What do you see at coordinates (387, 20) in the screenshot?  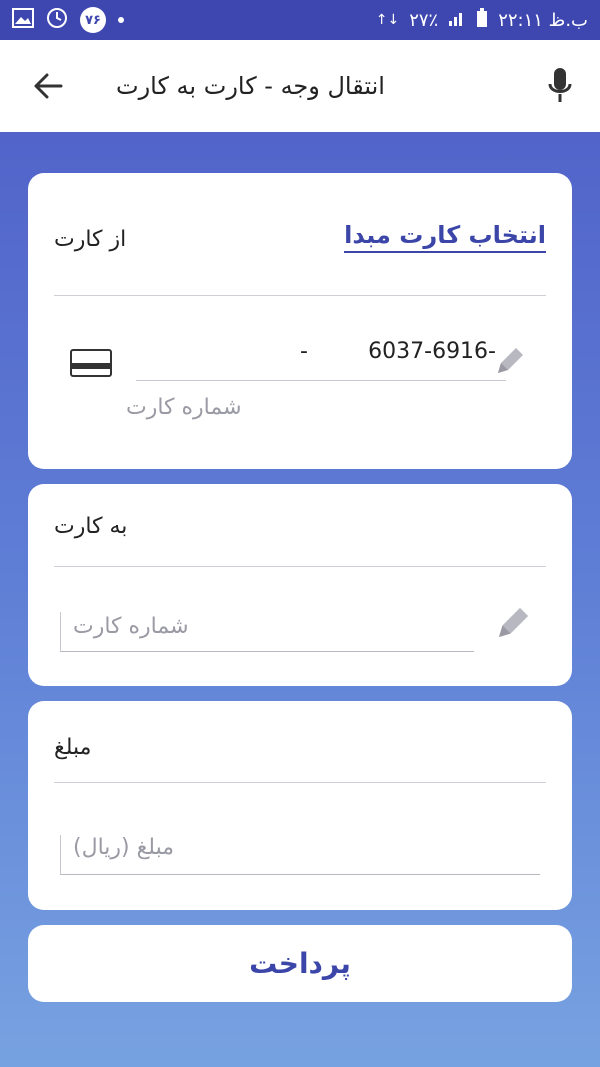 I see `network-icon: ↑↓` at bounding box center [387, 20].